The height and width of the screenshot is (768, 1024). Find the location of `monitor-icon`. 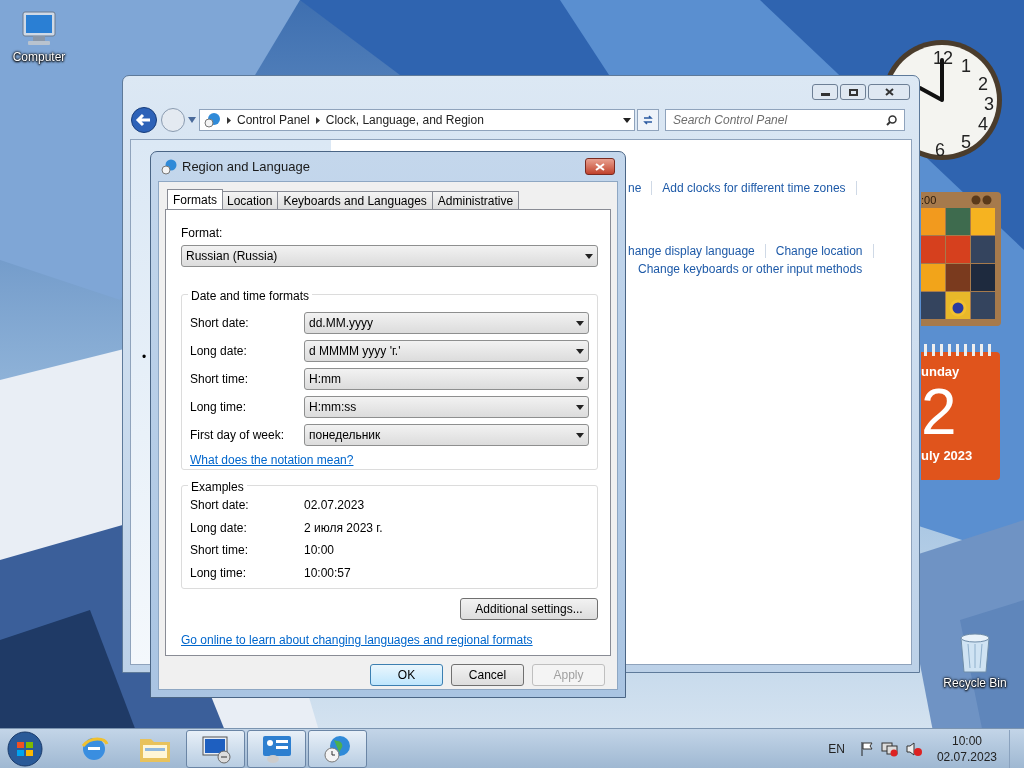

monitor-icon is located at coordinates (215, 748).